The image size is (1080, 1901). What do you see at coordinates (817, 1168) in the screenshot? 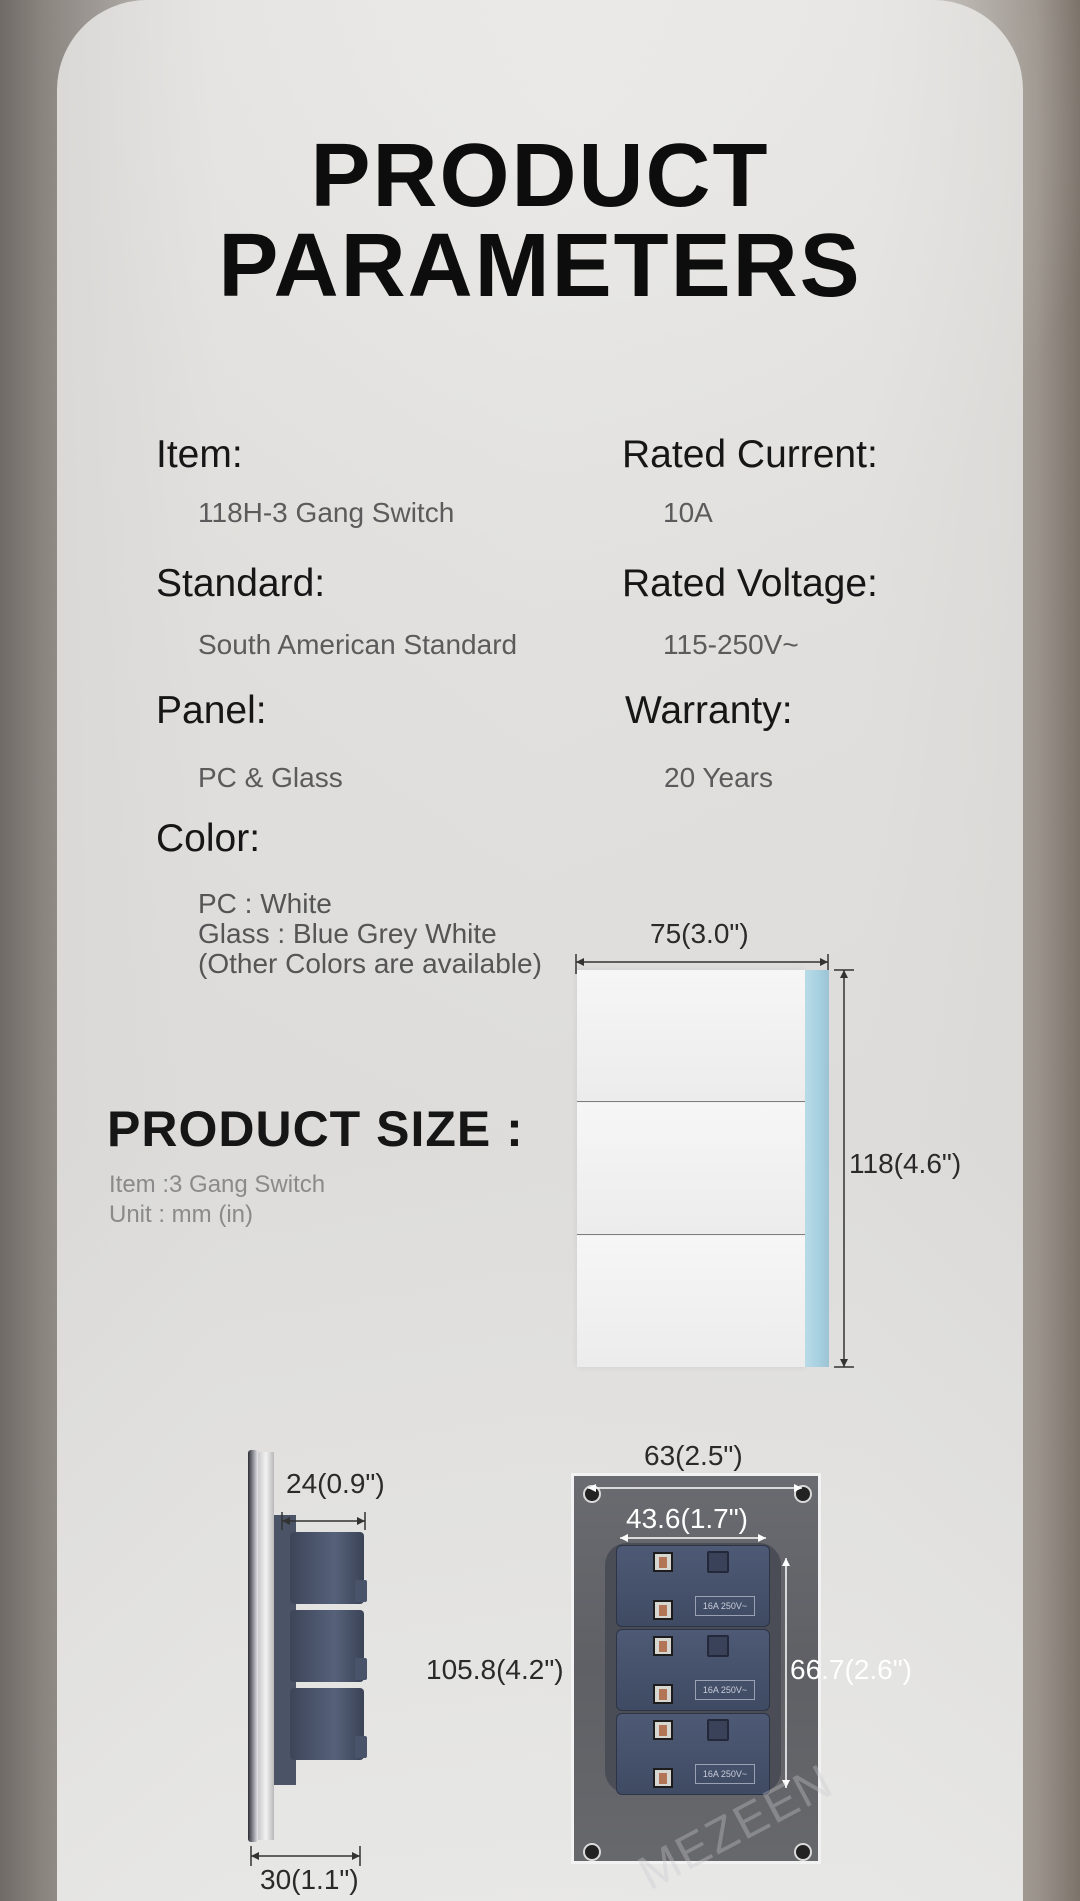
I see `front-glass-edge` at bounding box center [817, 1168].